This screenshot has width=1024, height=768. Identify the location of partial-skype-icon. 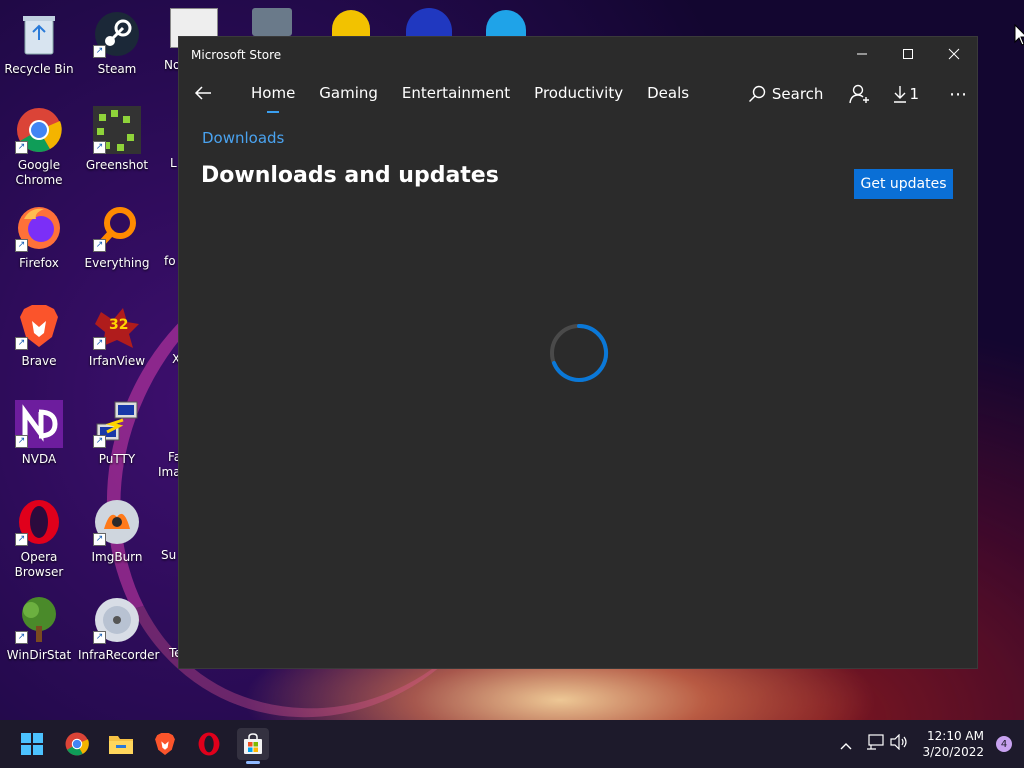
(506, 23).